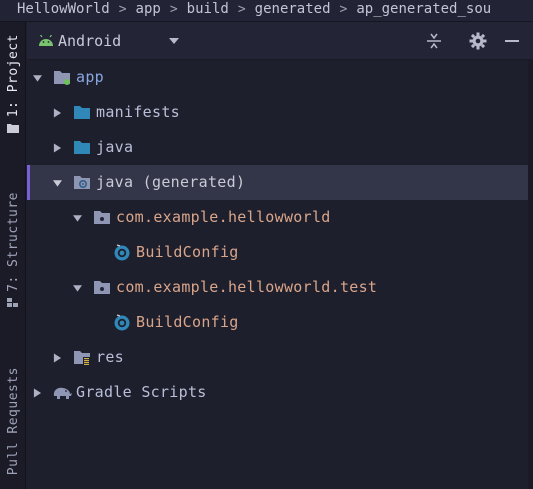 The width and height of the screenshot is (533, 489). What do you see at coordinates (277, 77) in the screenshot?
I see `tree-node-app: app` at bounding box center [277, 77].